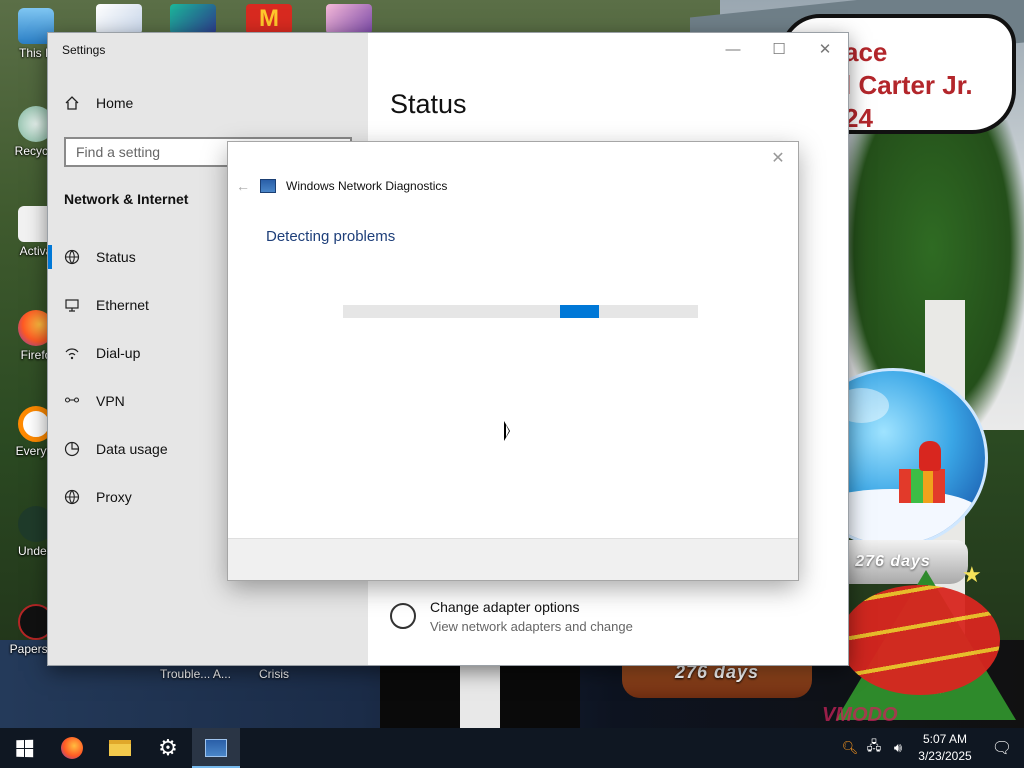 The height and width of the screenshot is (768, 1024). What do you see at coordinates (908, 85) in the screenshot?
I see `bubble-line-2: l Carter Jr.` at bounding box center [908, 85].